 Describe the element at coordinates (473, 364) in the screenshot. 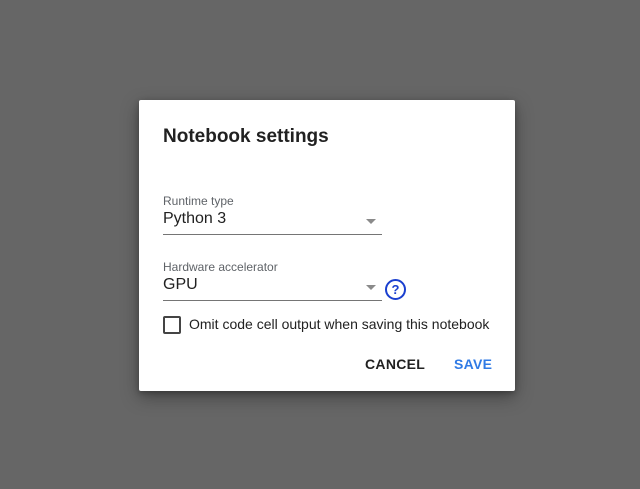

I see `save-button: SAVE` at that location.